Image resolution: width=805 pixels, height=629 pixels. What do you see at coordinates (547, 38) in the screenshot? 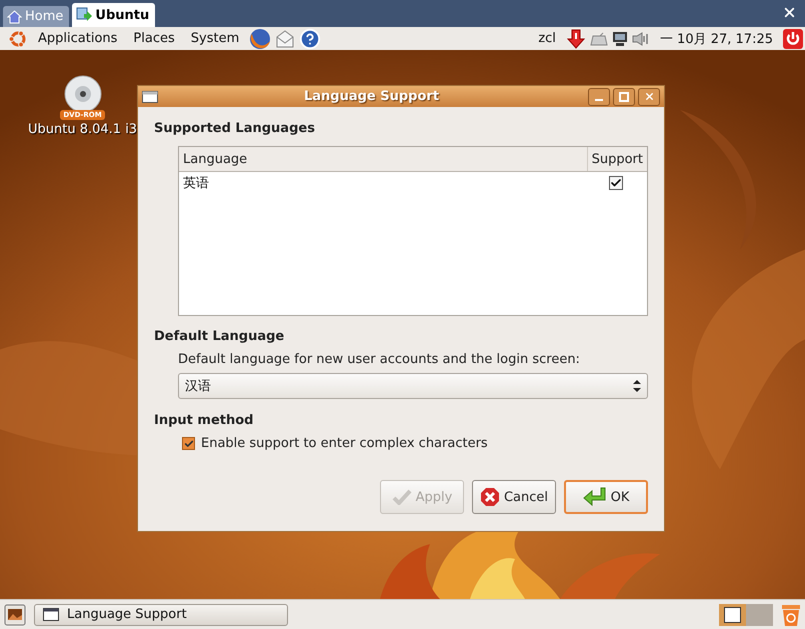
I see `user-name: zcl` at bounding box center [547, 38].